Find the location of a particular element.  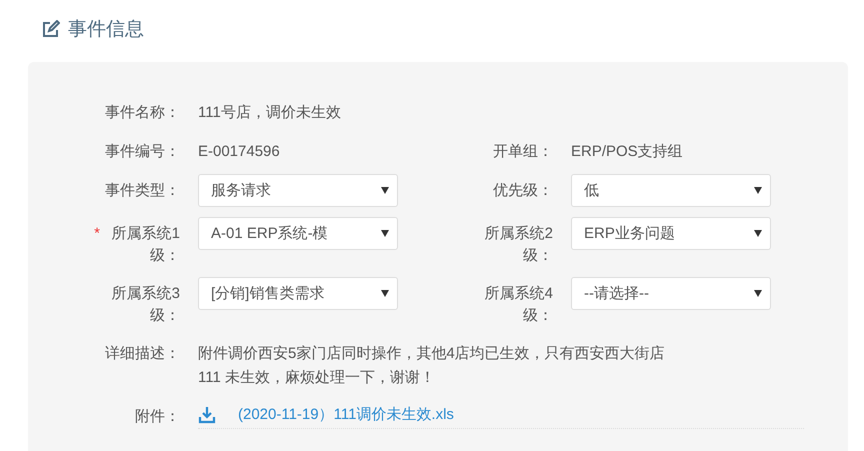

field-value: E-00174596 is located at coordinates (239, 152).